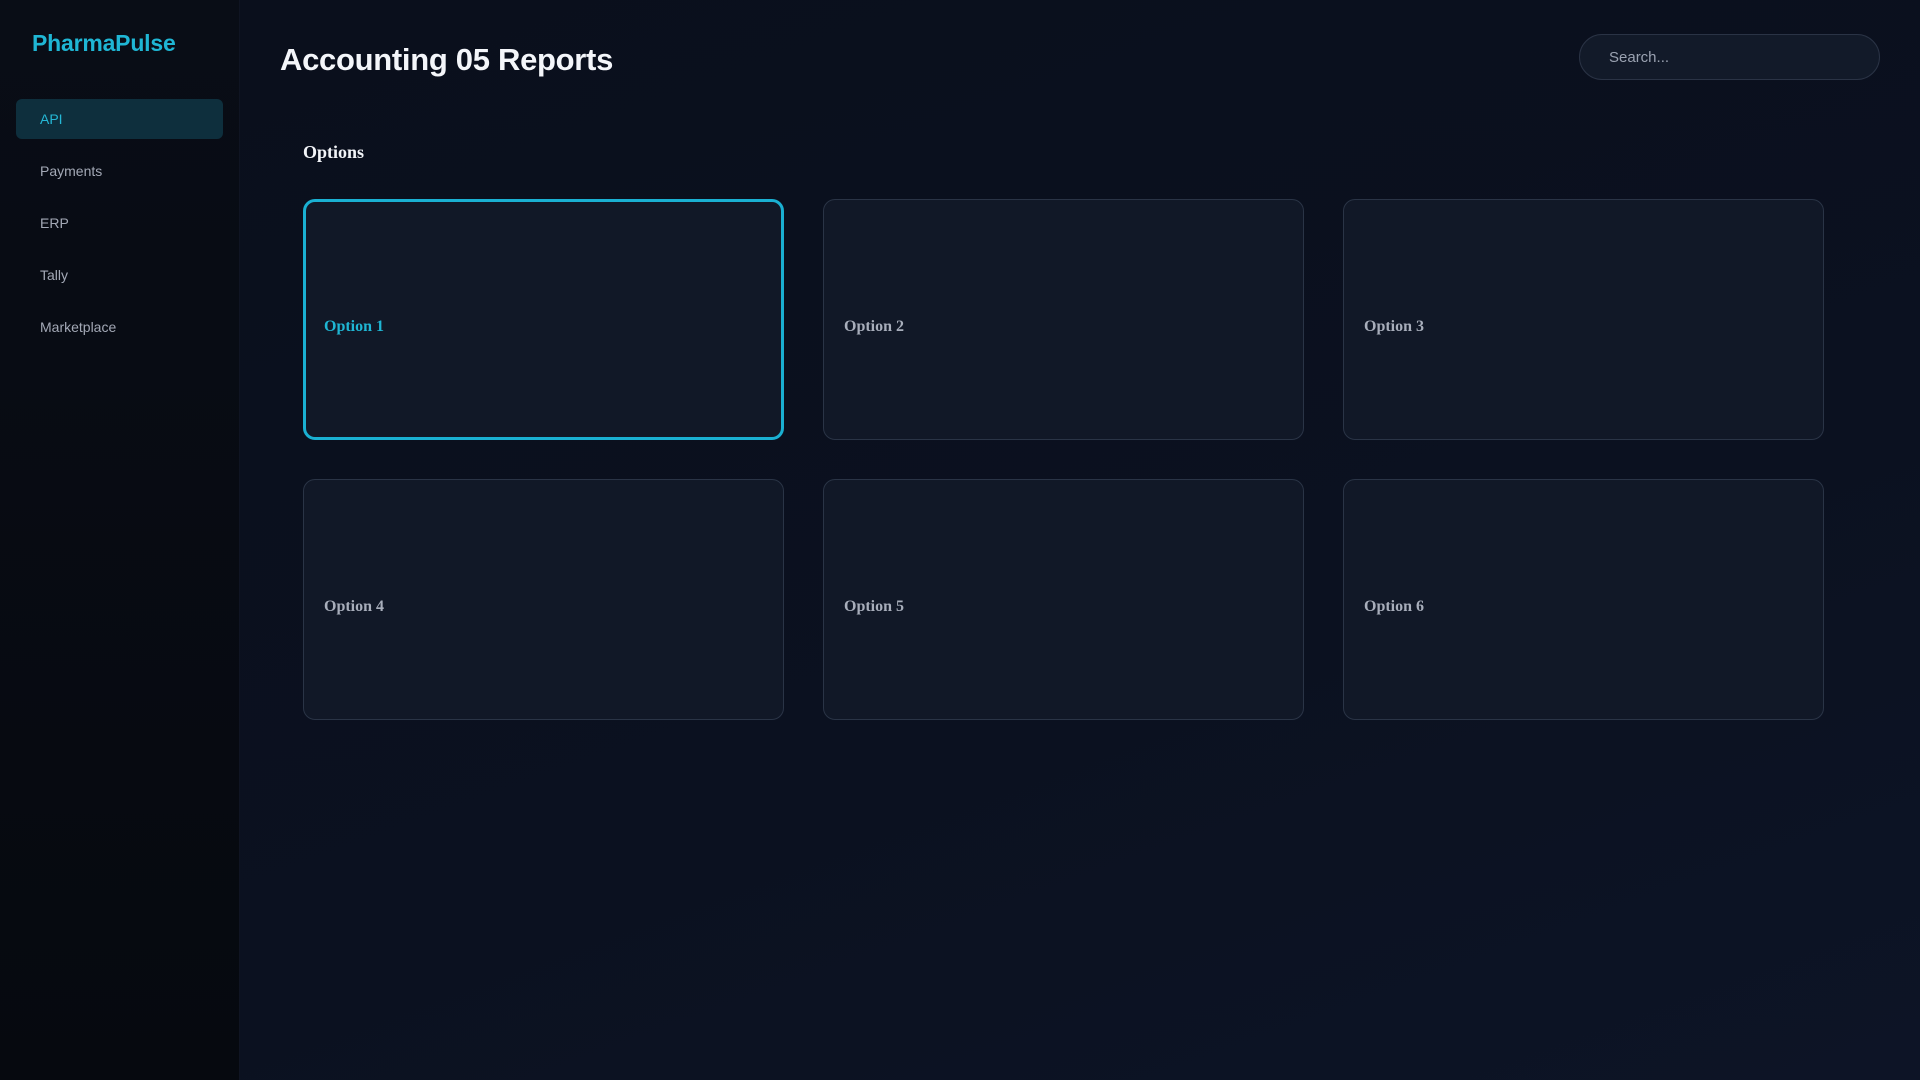 The height and width of the screenshot is (1080, 1920). What do you see at coordinates (1080, 64) in the screenshot?
I see `page-header: Accounting 05 Reports` at bounding box center [1080, 64].